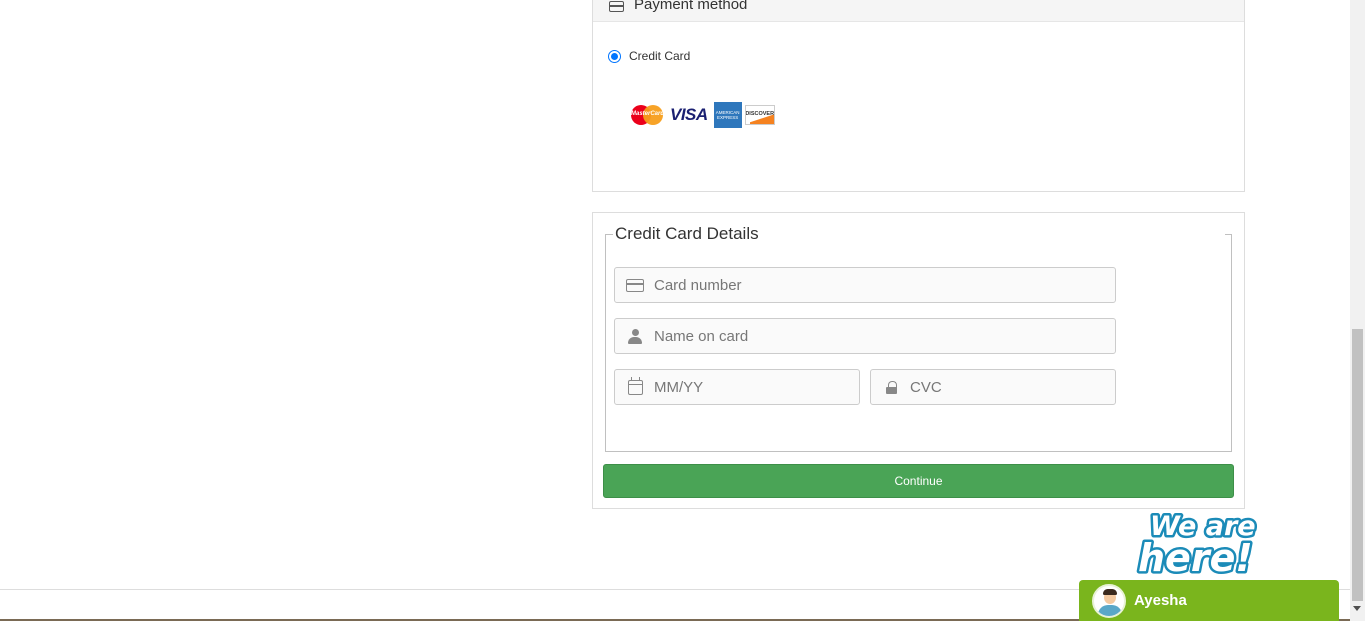  I want to click on payment-method-title: Payment method, so click(691, 6).